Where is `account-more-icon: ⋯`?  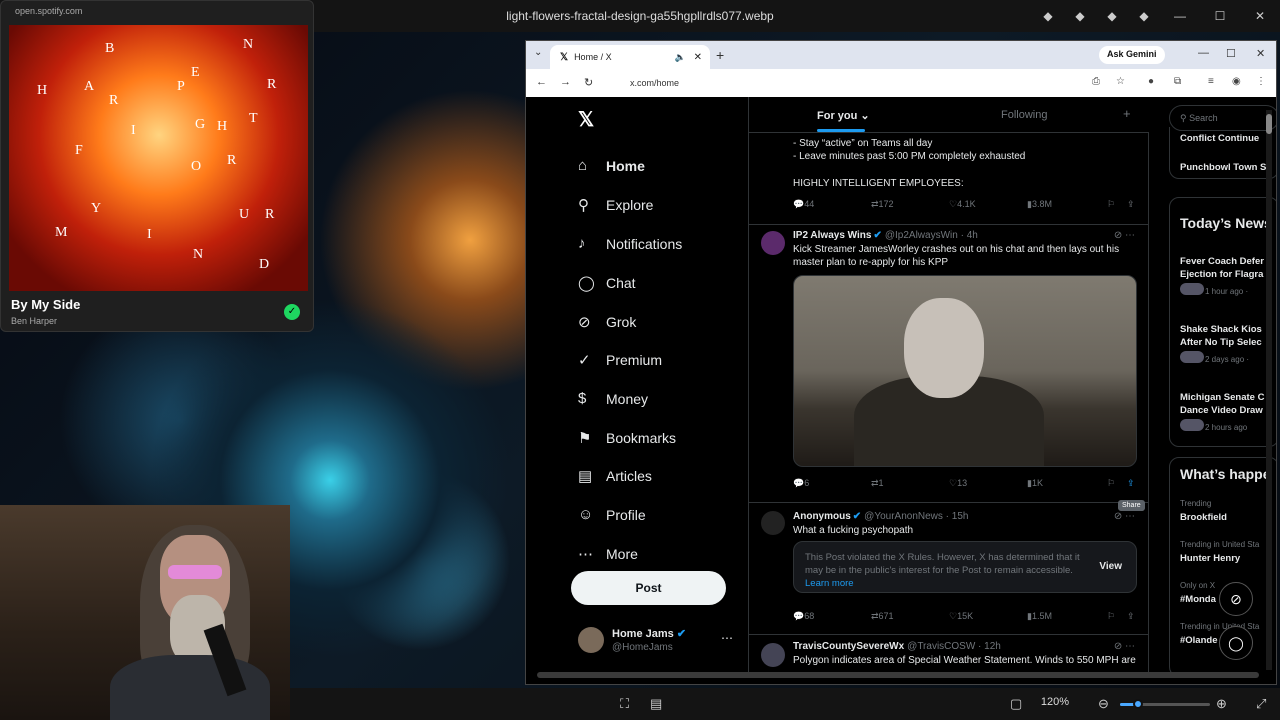
account-more-icon: ⋯ is located at coordinates (727, 638).